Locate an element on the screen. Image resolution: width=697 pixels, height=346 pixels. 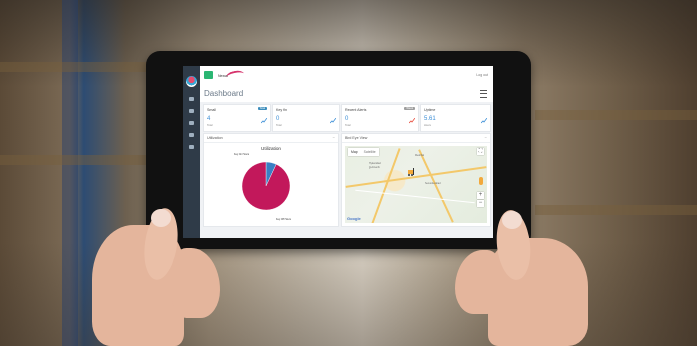
right-thumbnail is located at coordinates (512, 220).